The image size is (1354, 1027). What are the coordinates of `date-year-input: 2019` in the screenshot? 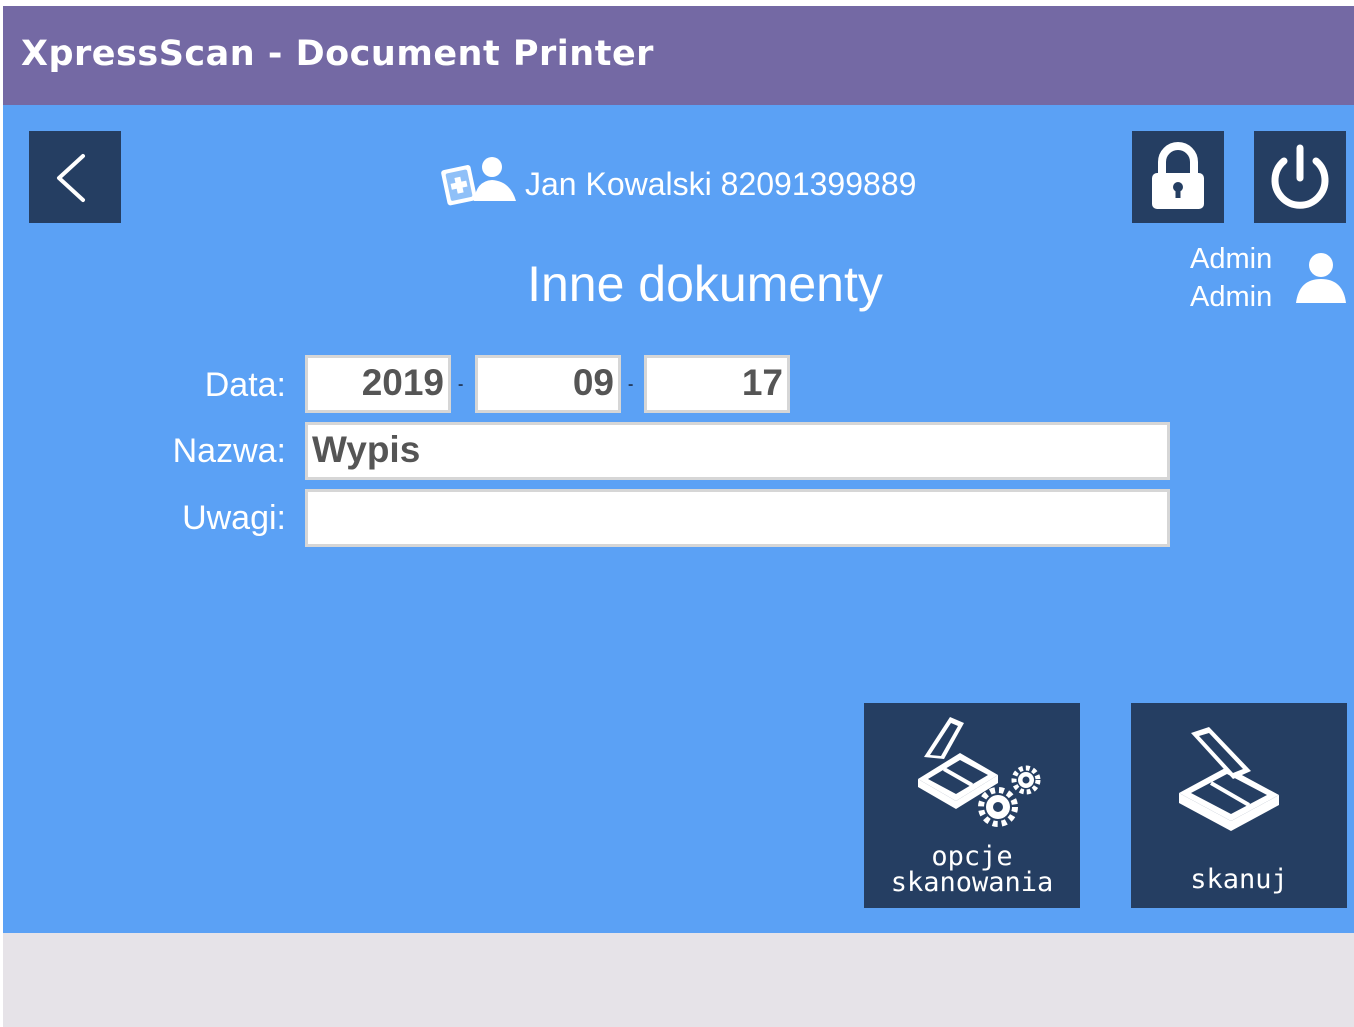 It's located at (378, 384).